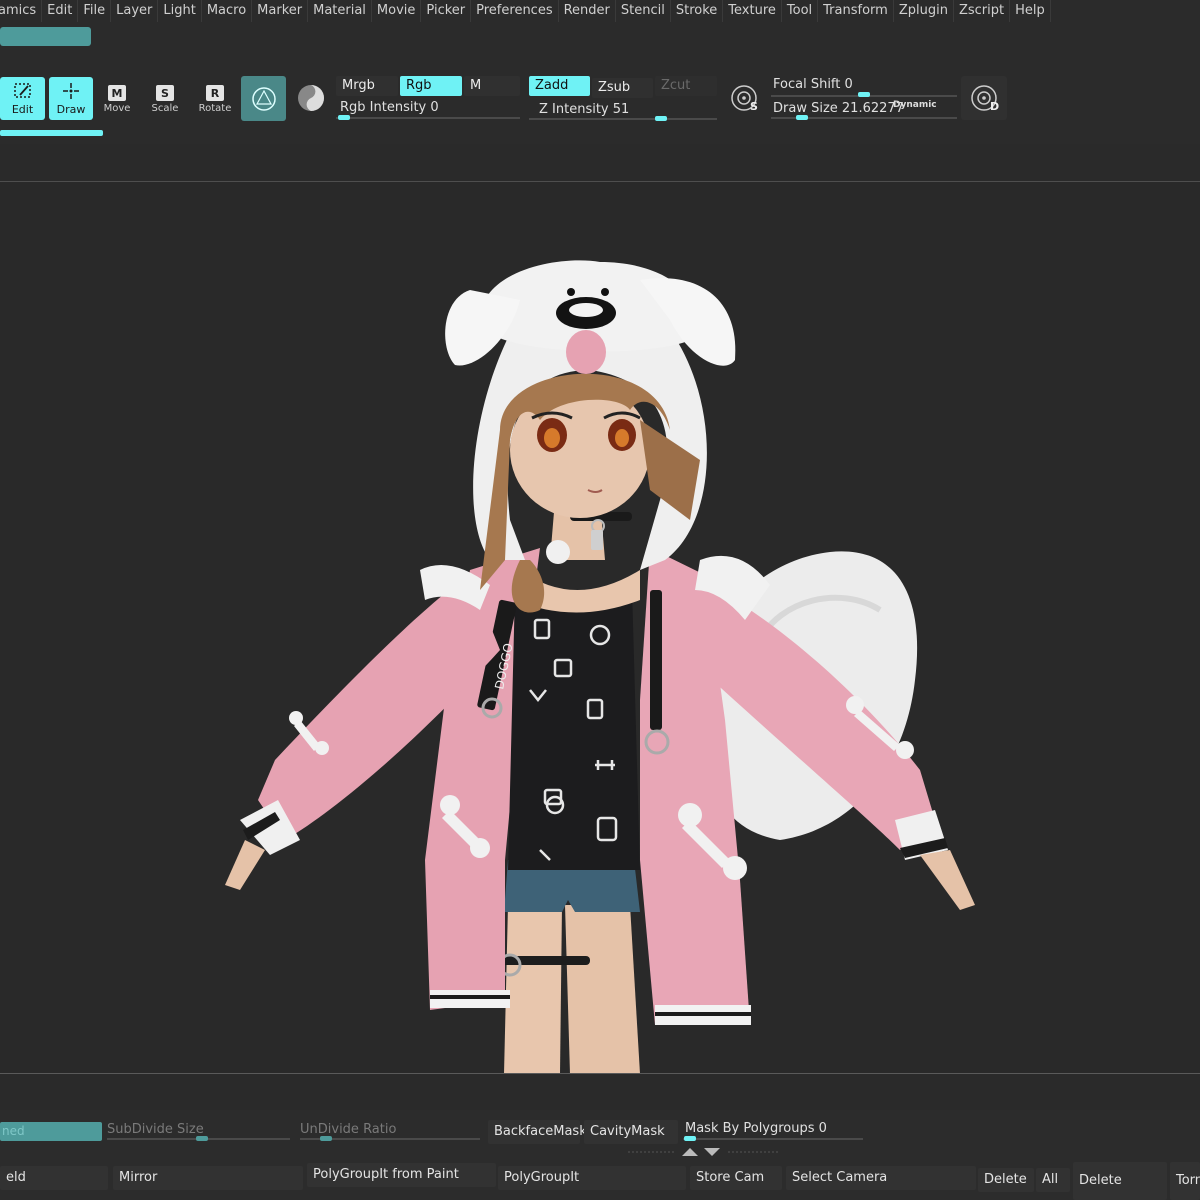  I want to click on right-leg, so click(602, 989).